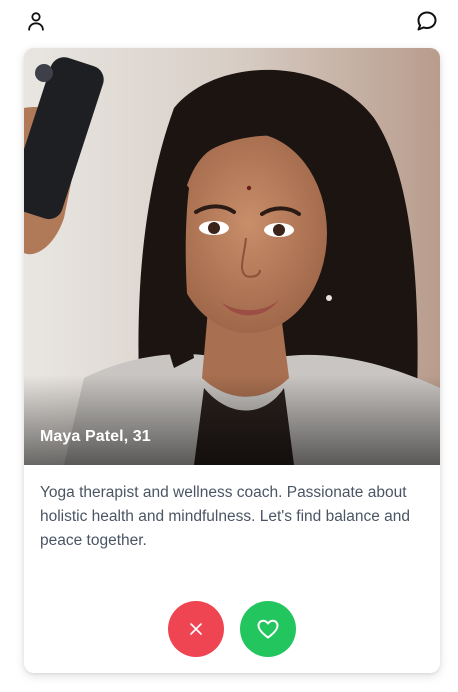 The height and width of the screenshot is (692, 458). Describe the element at coordinates (232, 420) in the screenshot. I see `photo-gradient-overlay` at that location.